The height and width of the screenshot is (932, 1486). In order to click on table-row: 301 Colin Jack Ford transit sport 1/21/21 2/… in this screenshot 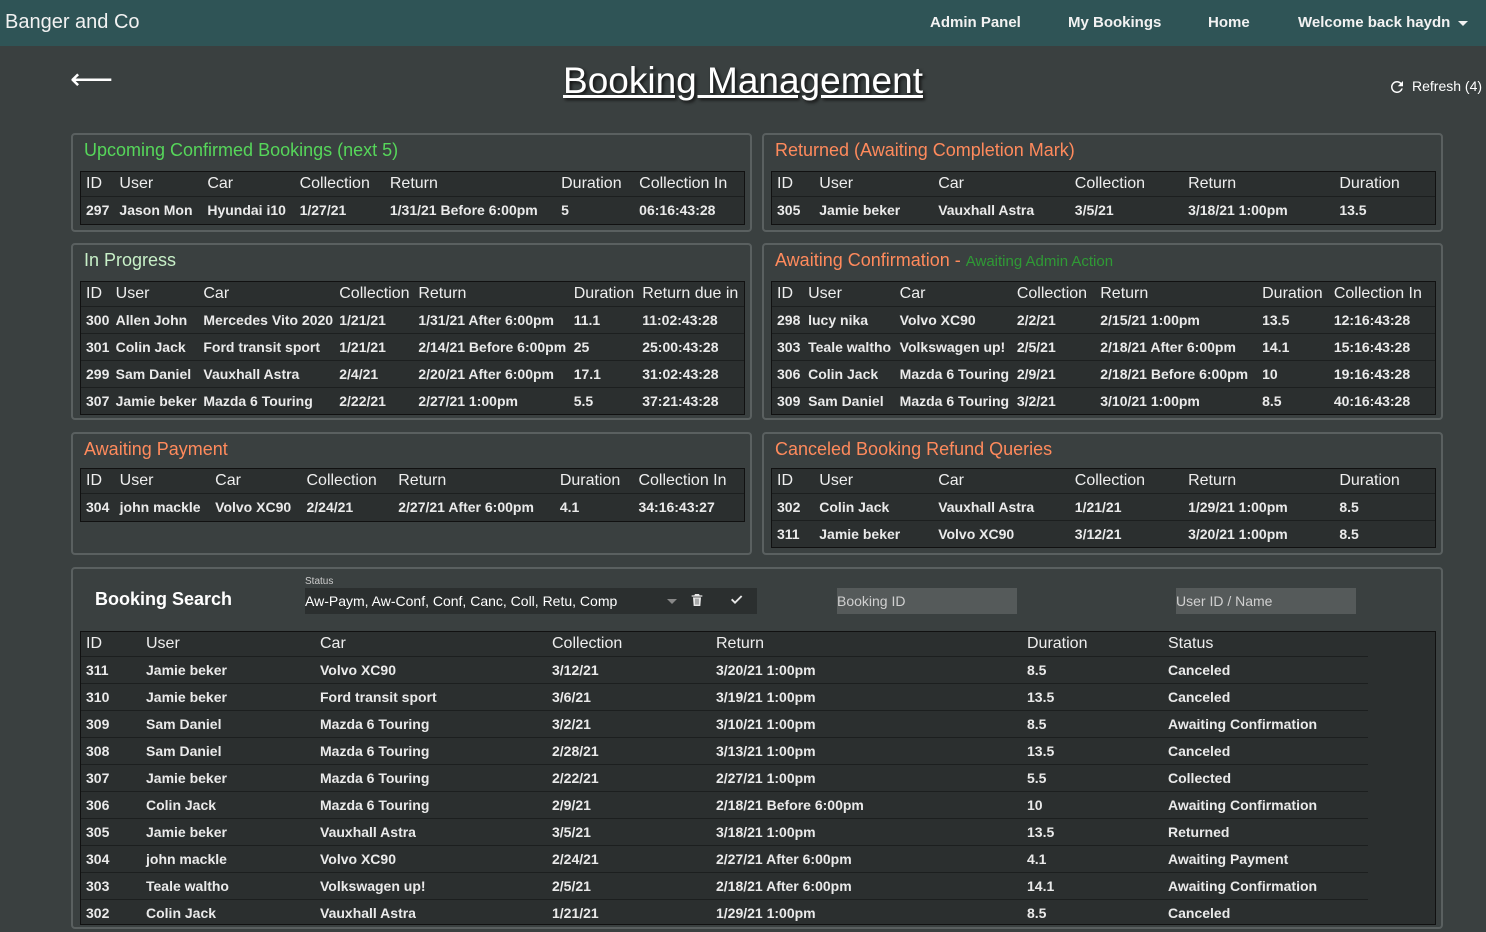, I will do `click(412, 347)`.